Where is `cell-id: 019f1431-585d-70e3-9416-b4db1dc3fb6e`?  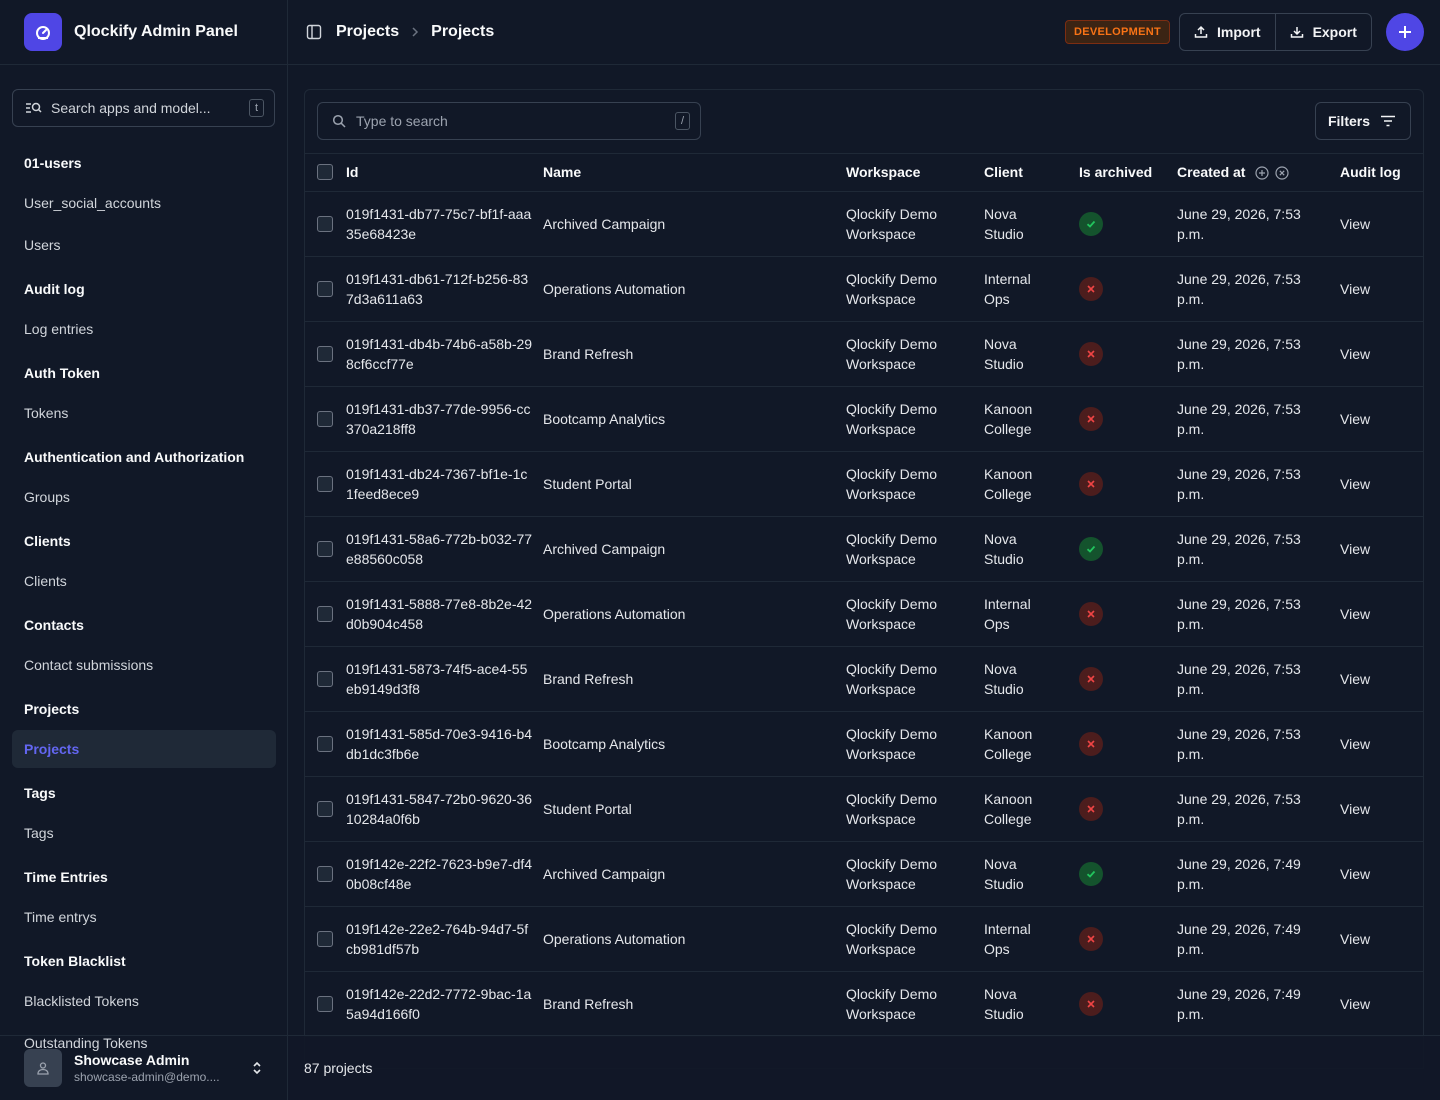 cell-id: 019f1431-585d-70e3-9416-b4db1dc3fb6e is located at coordinates (444, 744).